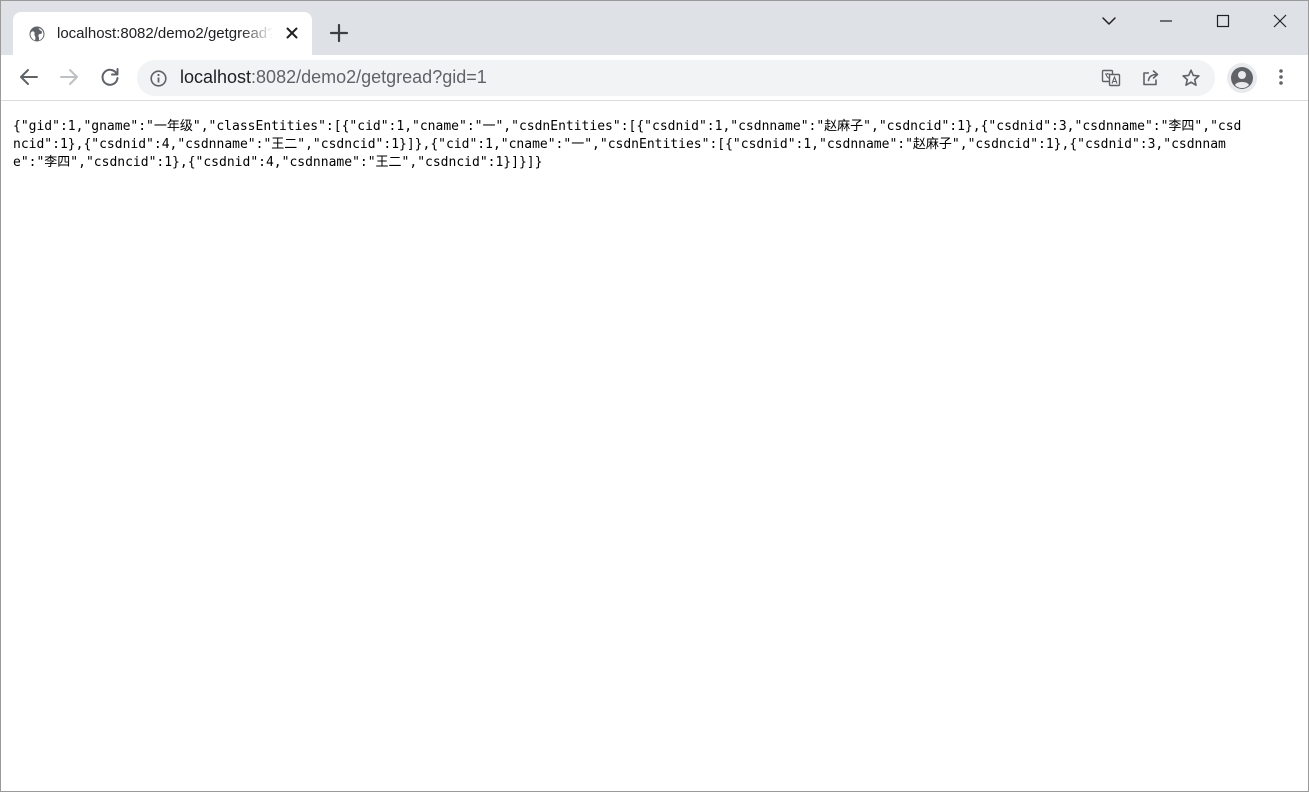 This screenshot has width=1309, height=792. Describe the element at coordinates (69, 77) in the screenshot. I see `arrow-right-icon` at that location.